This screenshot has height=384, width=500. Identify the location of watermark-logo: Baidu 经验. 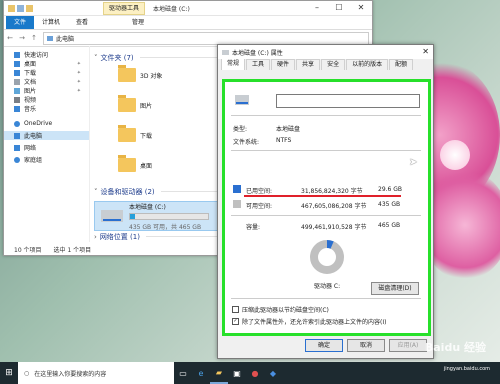
(455, 347).